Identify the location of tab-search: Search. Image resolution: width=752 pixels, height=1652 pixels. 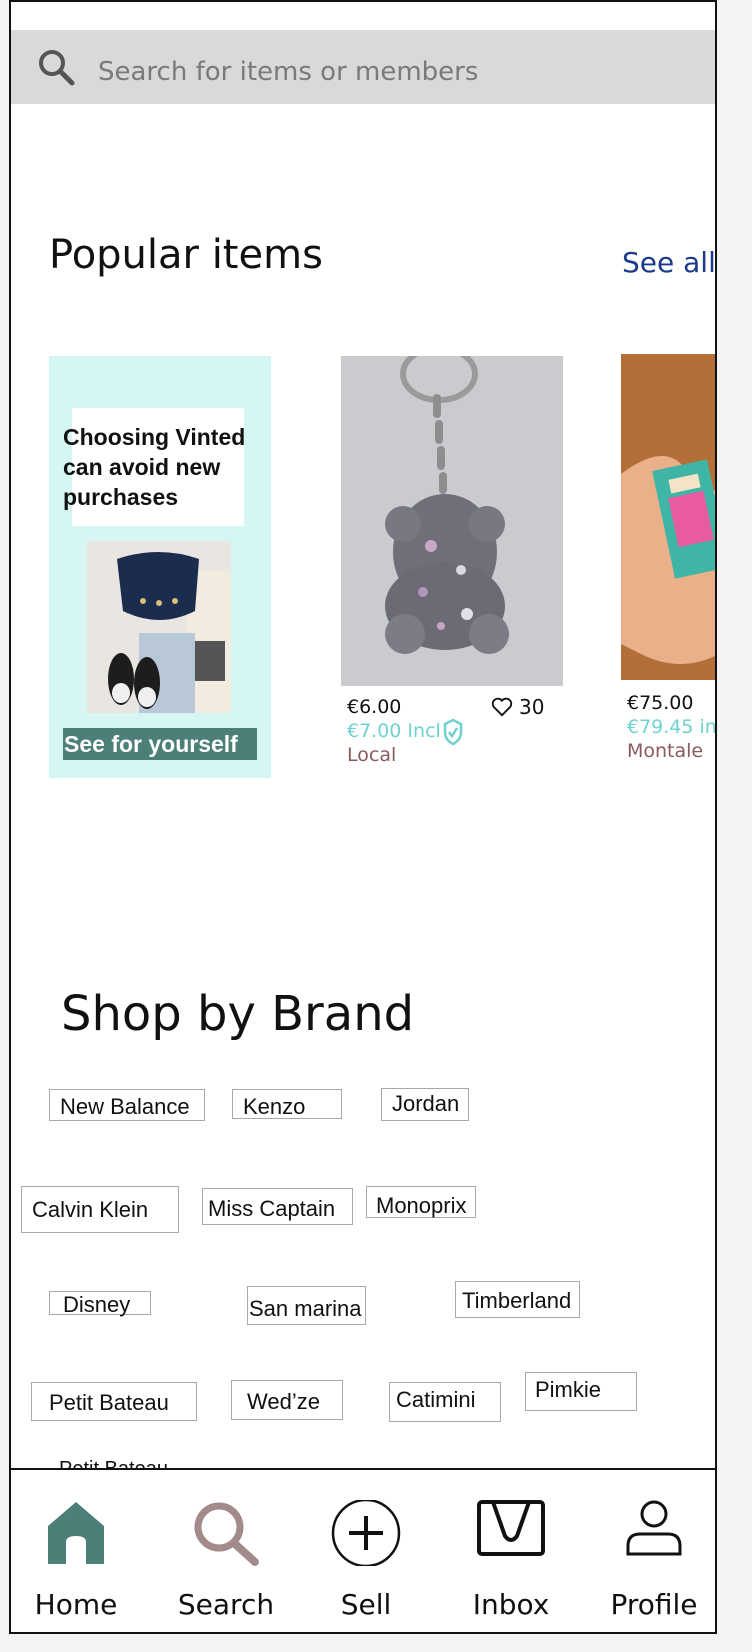
(226, 1551).